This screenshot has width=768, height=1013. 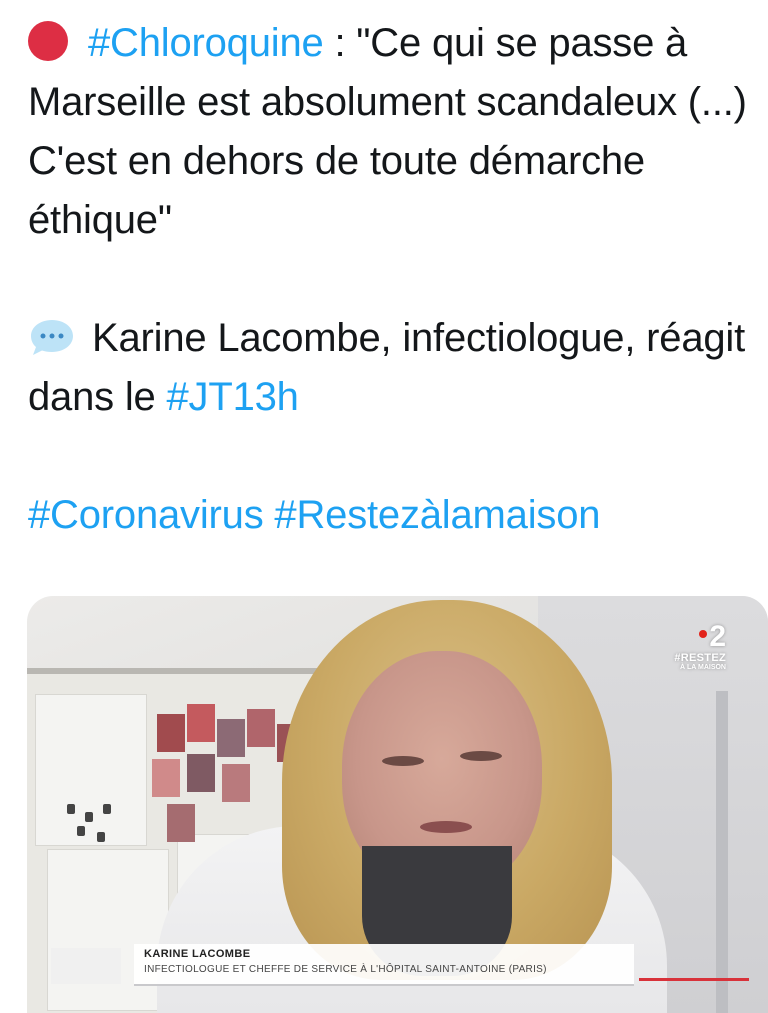 I want to click on channel-logo: 2 #RESTEZ À LA MAISON, so click(x=696, y=647).